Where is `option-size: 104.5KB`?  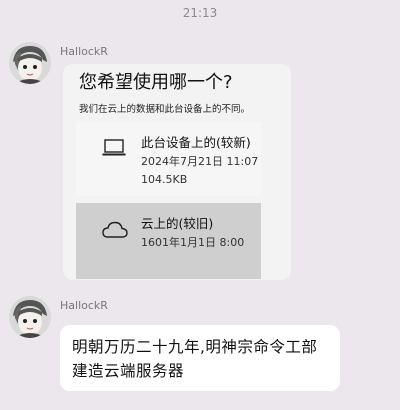 option-size: 104.5KB is located at coordinates (164, 179).